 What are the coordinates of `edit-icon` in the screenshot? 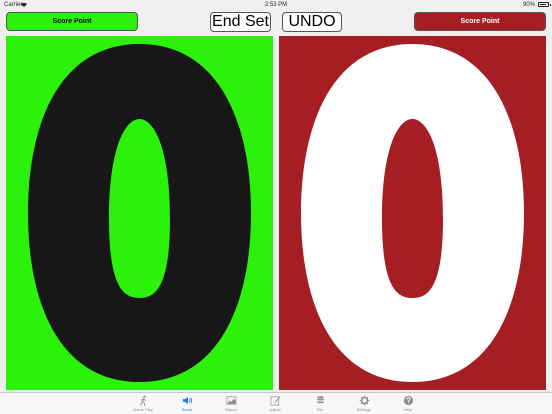 It's located at (275, 401).